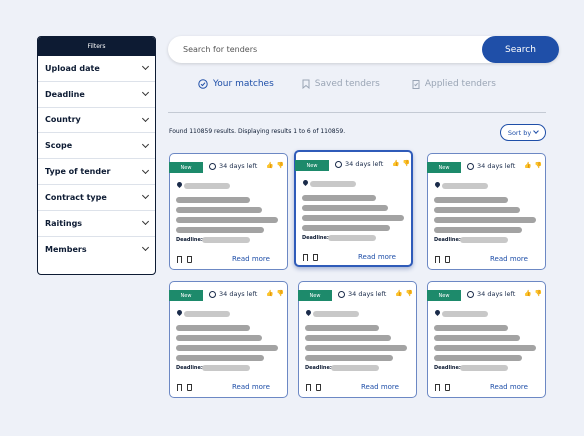 The image size is (584, 436). I want to click on rating-buttons: 👍 👎, so click(404, 294).